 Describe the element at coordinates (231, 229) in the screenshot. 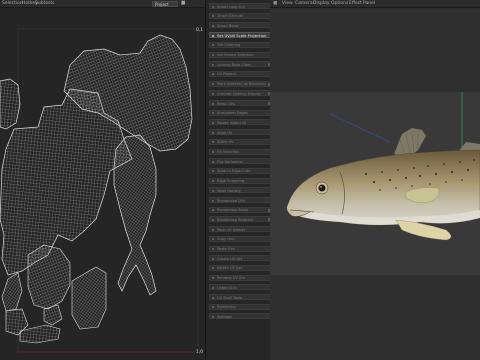

I see `toolkit-item-label: Pack UV Islands` at that location.